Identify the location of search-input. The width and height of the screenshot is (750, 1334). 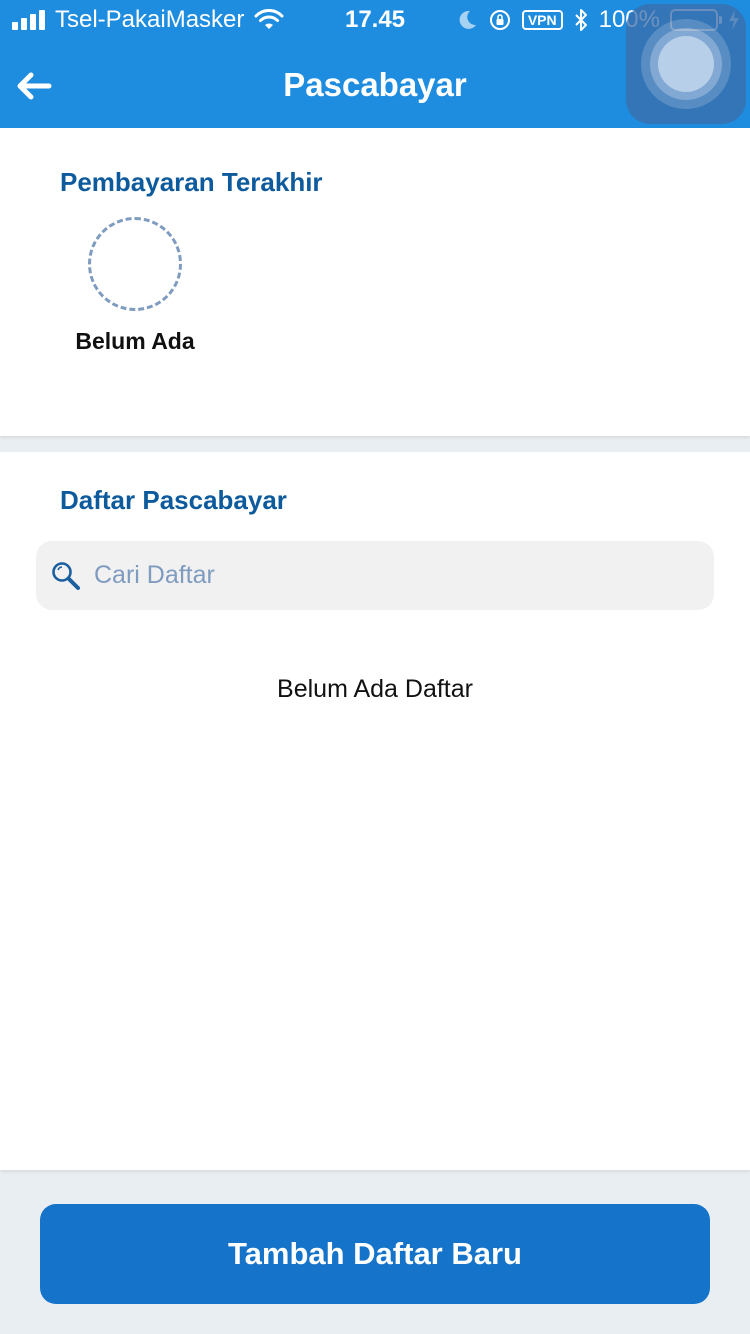
(398, 575).